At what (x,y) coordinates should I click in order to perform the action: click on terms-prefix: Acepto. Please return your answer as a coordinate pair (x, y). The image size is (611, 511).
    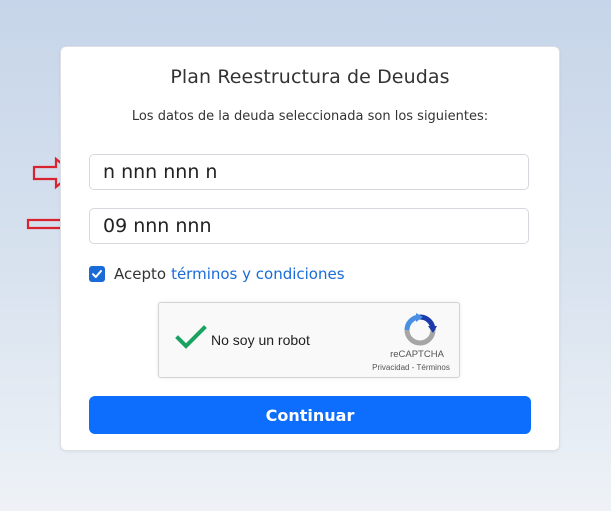
    Looking at the image, I should click on (140, 274).